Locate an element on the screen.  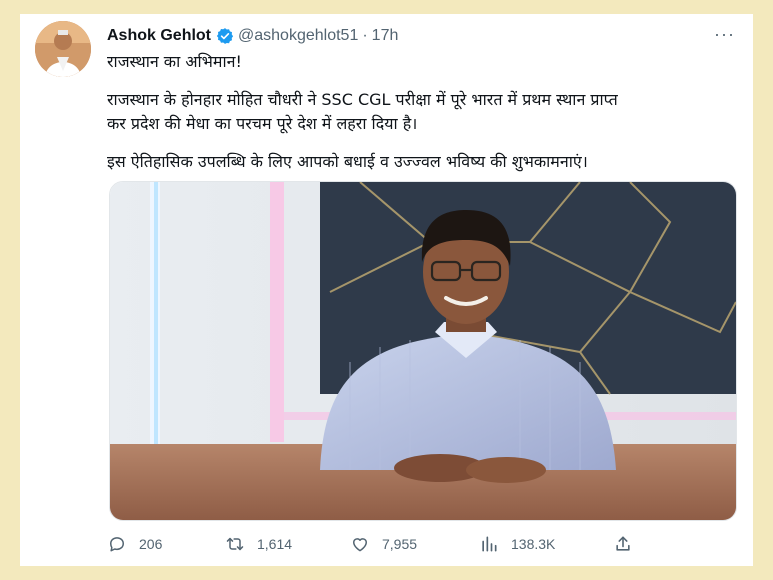
author-handle: @ashokgehlot51 is located at coordinates (298, 36).